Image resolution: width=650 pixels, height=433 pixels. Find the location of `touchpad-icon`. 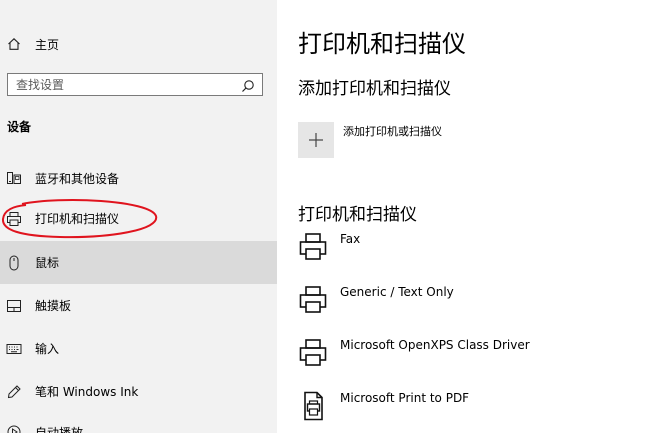

touchpad-icon is located at coordinates (14, 306).